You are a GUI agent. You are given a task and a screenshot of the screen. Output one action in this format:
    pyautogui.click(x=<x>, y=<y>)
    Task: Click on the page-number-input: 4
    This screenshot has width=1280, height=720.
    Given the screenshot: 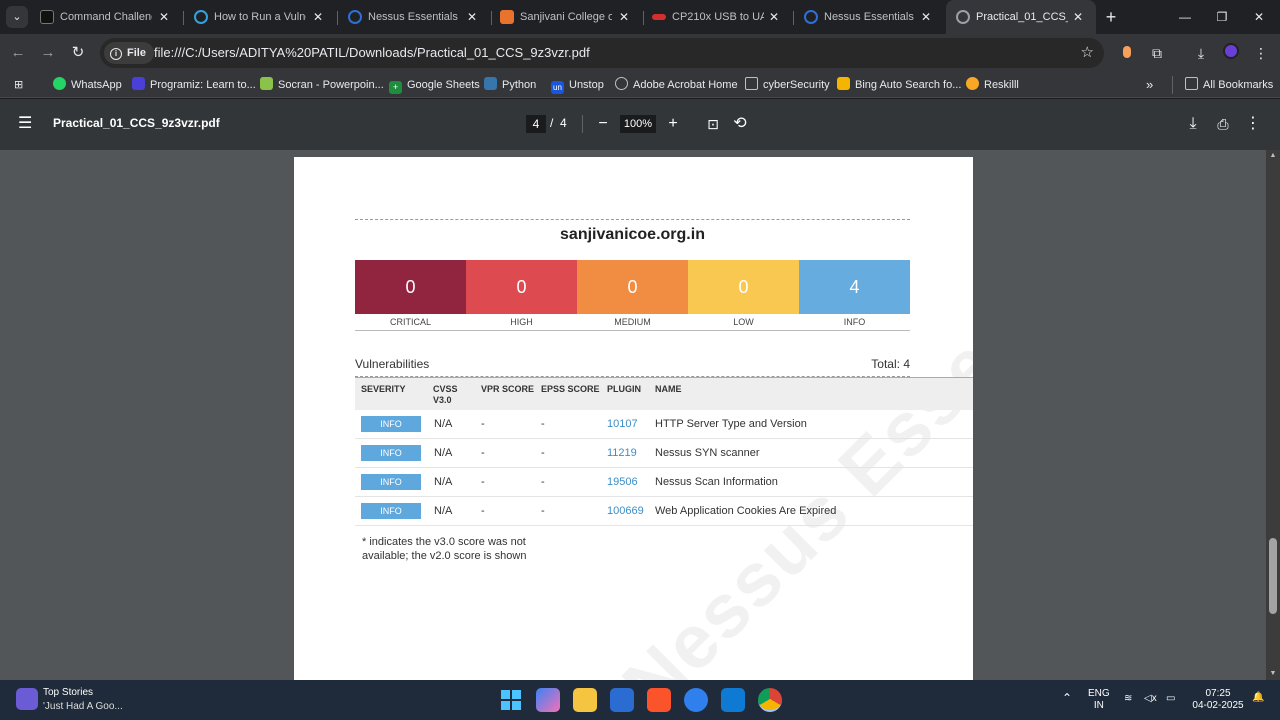 What is the action you would take?
    pyautogui.click(x=536, y=124)
    